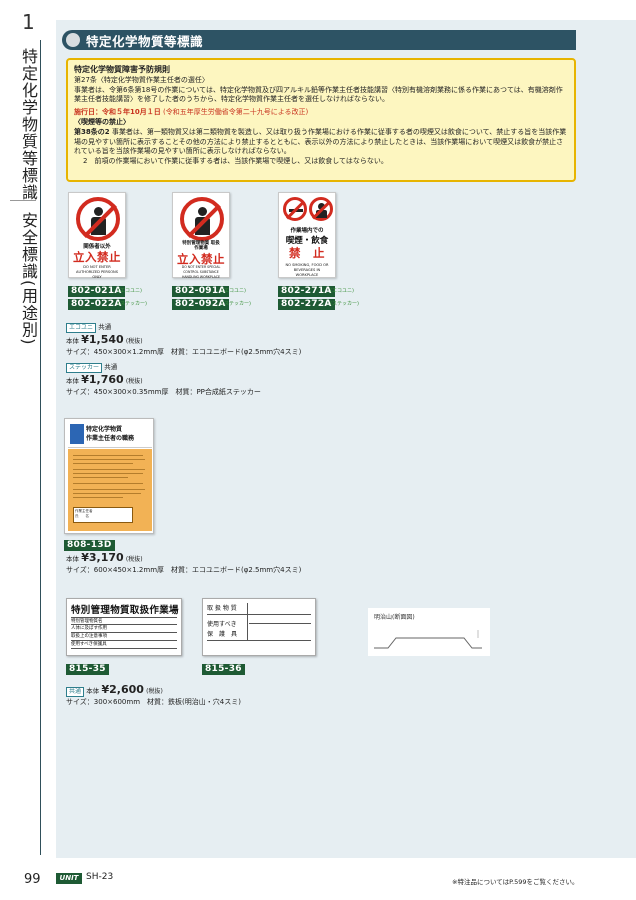 This screenshot has width=636, height=900. I want to click on material-badge: 共通, so click(75, 692).